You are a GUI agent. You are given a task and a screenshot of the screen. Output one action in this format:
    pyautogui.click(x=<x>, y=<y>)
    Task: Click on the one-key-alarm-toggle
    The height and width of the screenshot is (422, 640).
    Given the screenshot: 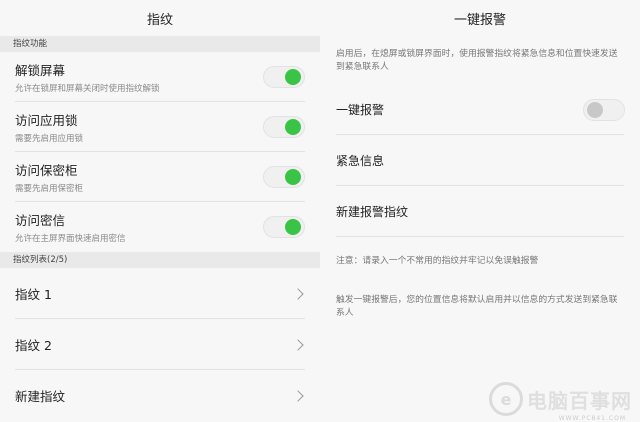 What is the action you would take?
    pyautogui.click(x=604, y=109)
    